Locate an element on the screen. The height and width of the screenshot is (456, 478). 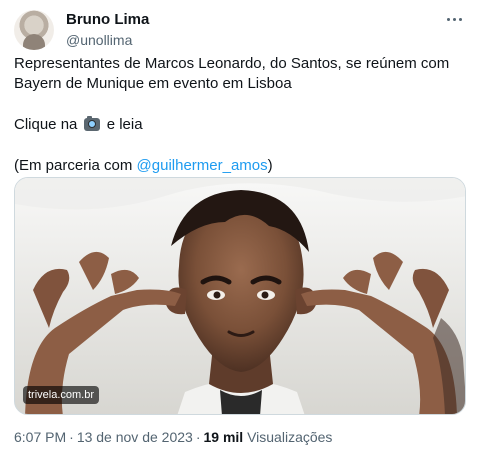
post-date: 13 de nov de 2023 is located at coordinates (135, 437).